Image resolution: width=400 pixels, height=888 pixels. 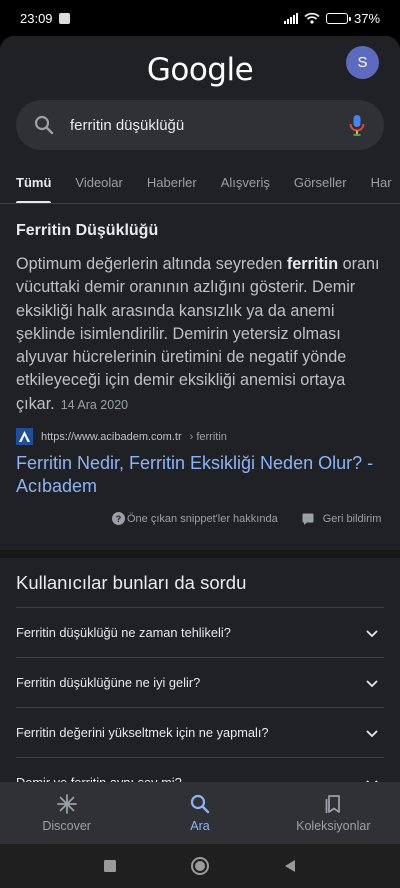 I want to click on tab-maps: Har, so click(x=381, y=182).